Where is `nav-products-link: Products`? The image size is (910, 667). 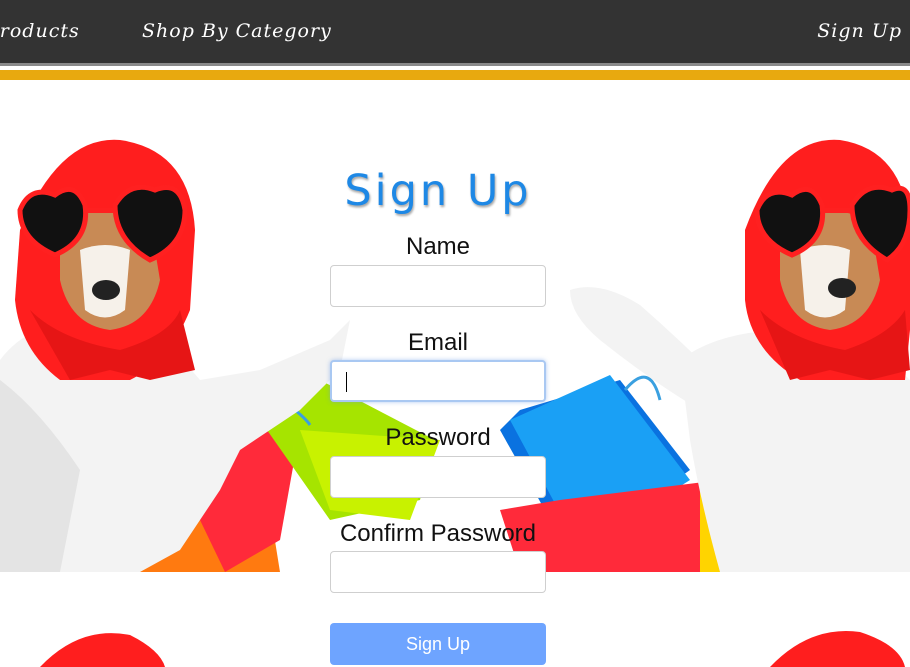
nav-products-link: Products is located at coordinates (40, 31).